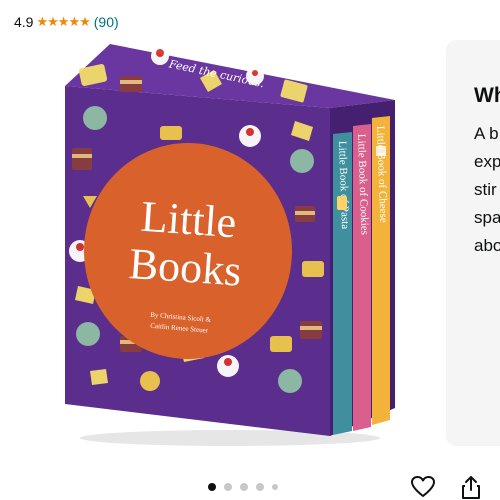 The width and height of the screenshot is (500, 500). Describe the element at coordinates (381, 151) in the screenshot. I see `spine-shape-cheese` at that location.